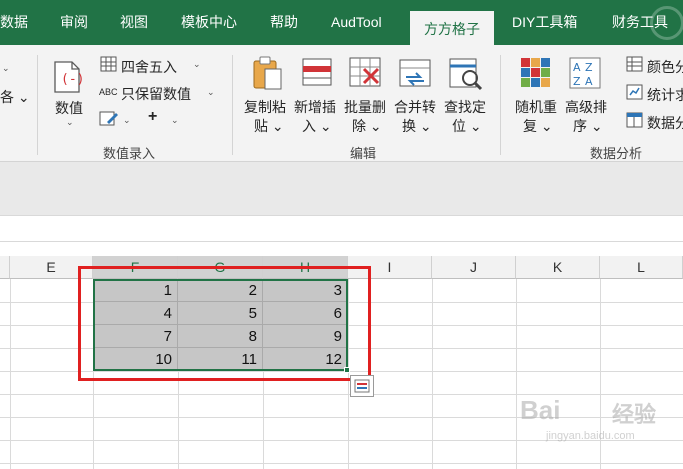  Describe the element at coordinates (634, 94) in the screenshot. I see `stats-icon` at that location.